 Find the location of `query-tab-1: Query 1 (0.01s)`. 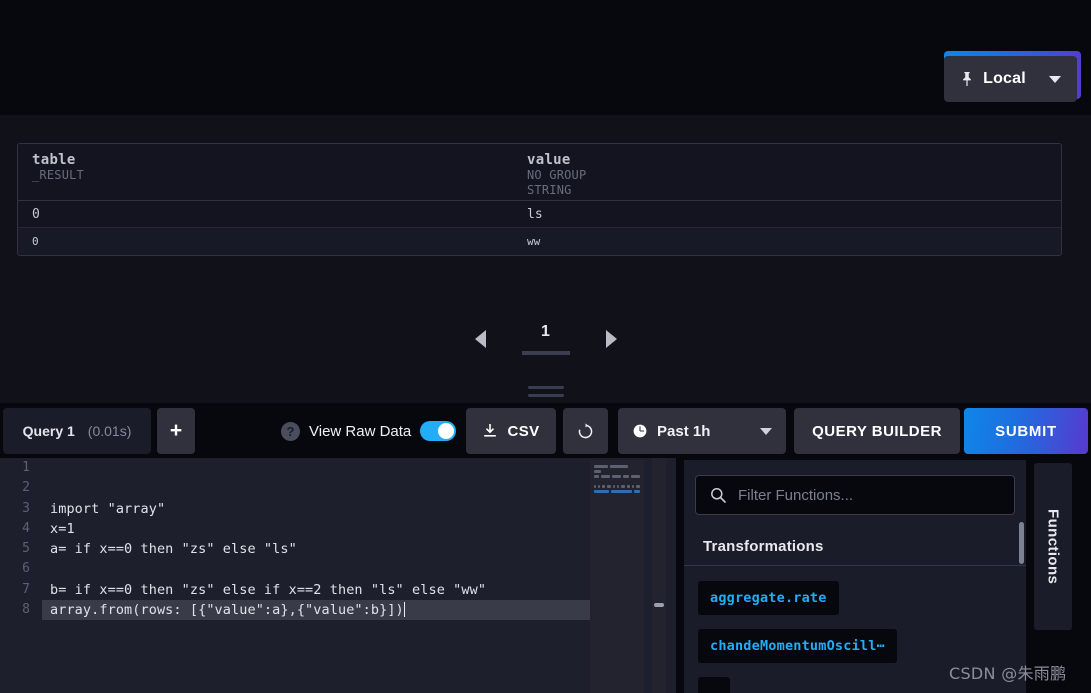

query-tab-1: Query 1 (0.01s) is located at coordinates (77, 431).